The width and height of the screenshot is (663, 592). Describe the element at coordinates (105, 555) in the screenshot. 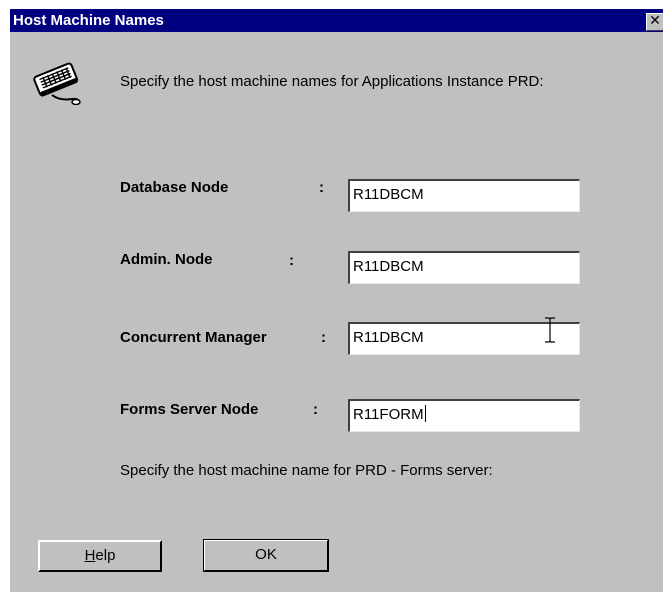

I see `help-button-label: elp` at that location.